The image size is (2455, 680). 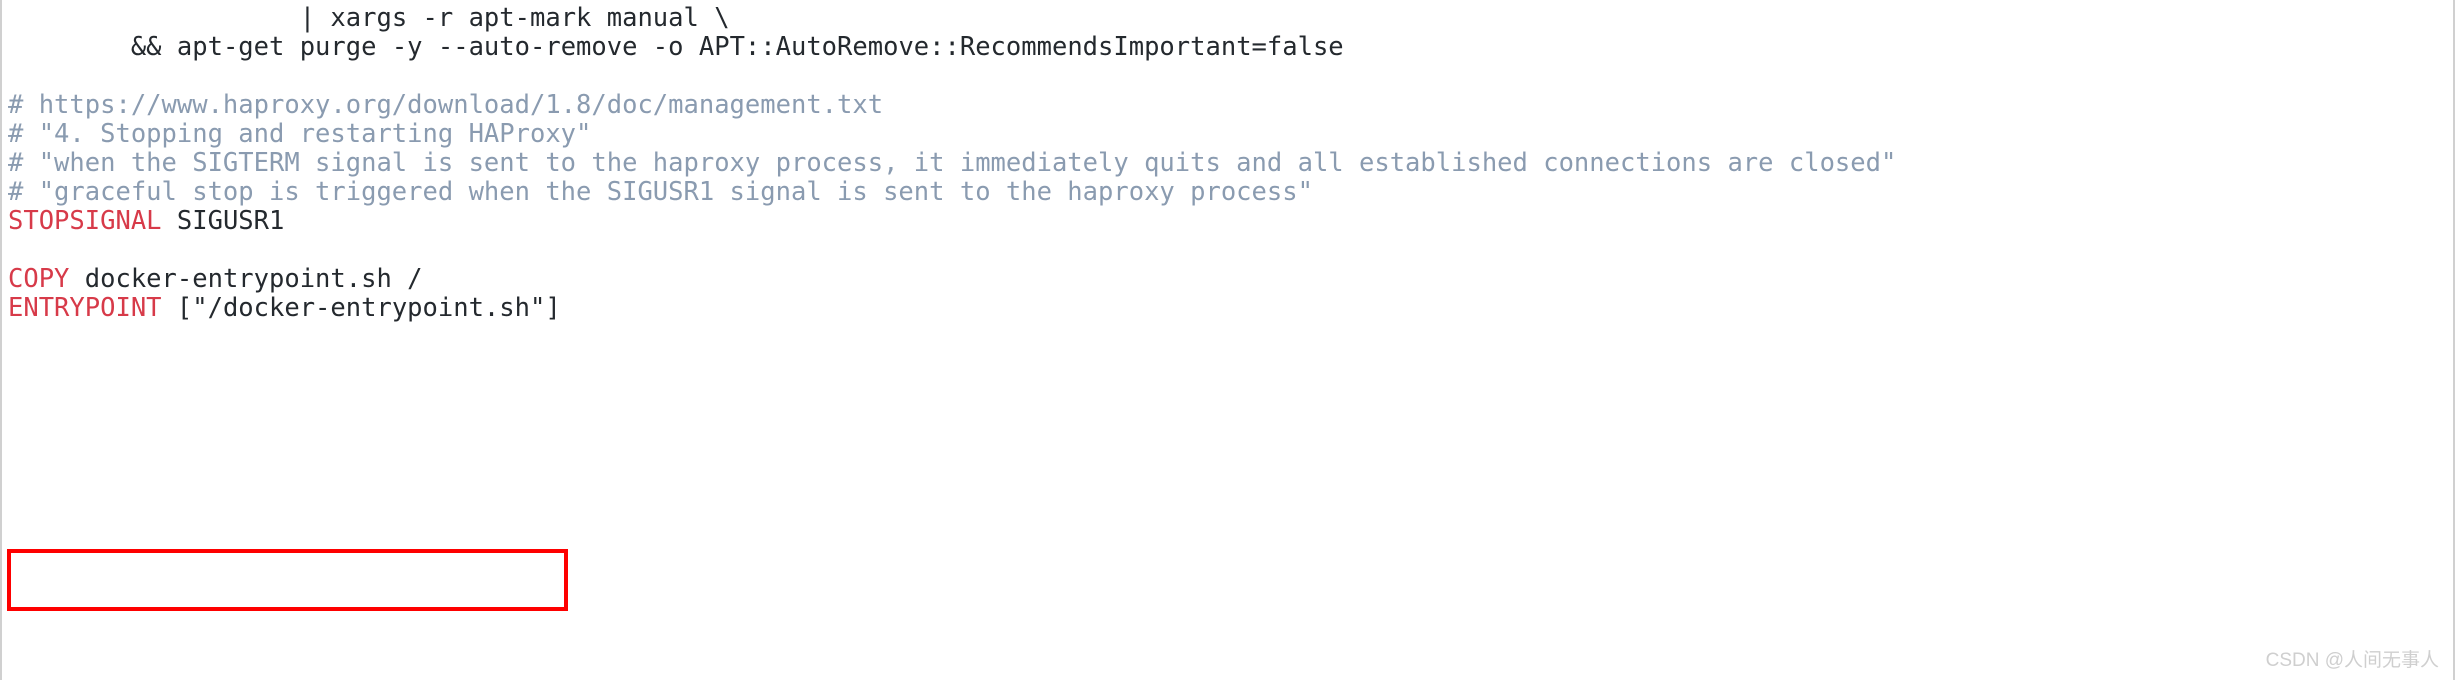 I want to click on dockerfile-keyword-copy: COPY, so click(x=39, y=279).